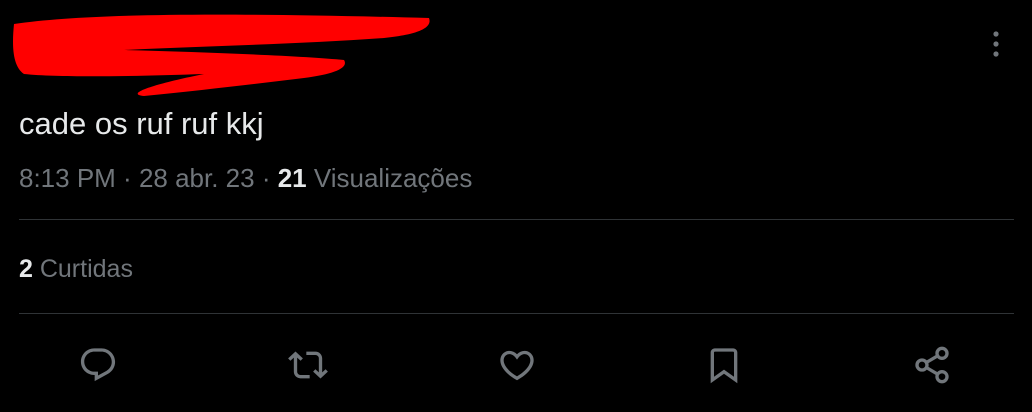 Image resolution: width=1032 pixels, height=412 pixels. I want to click on bookmark-icon, so click(724, 366).